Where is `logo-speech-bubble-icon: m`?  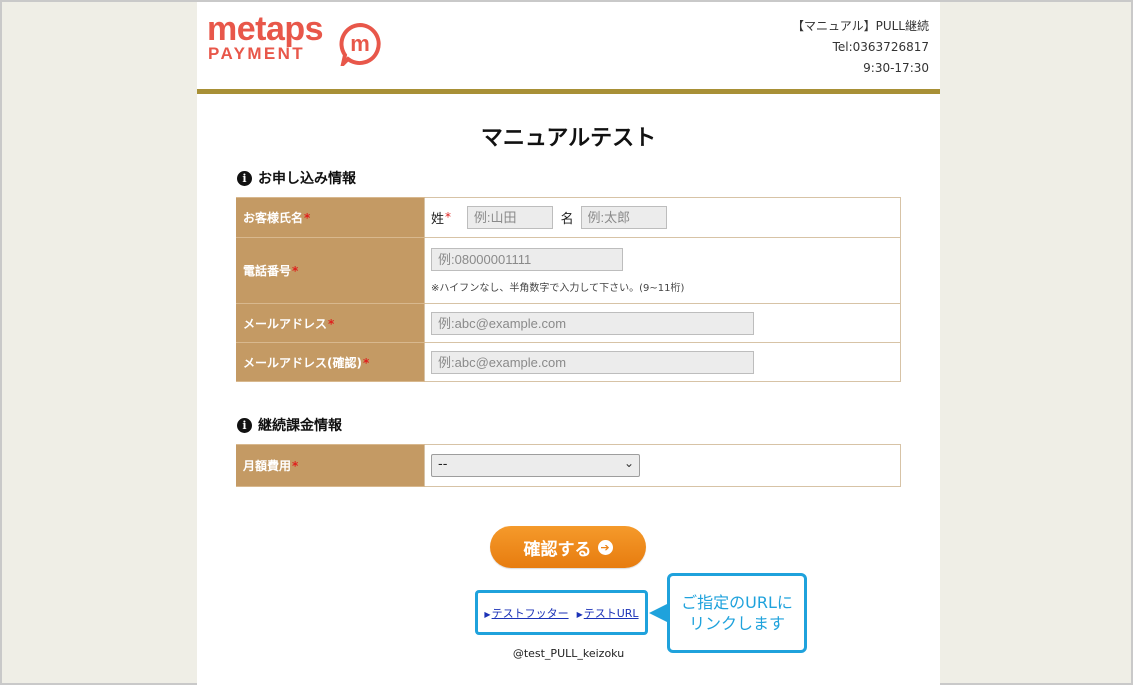 logo-speech-bubble-icon: m is located at coordinates (360, 44).